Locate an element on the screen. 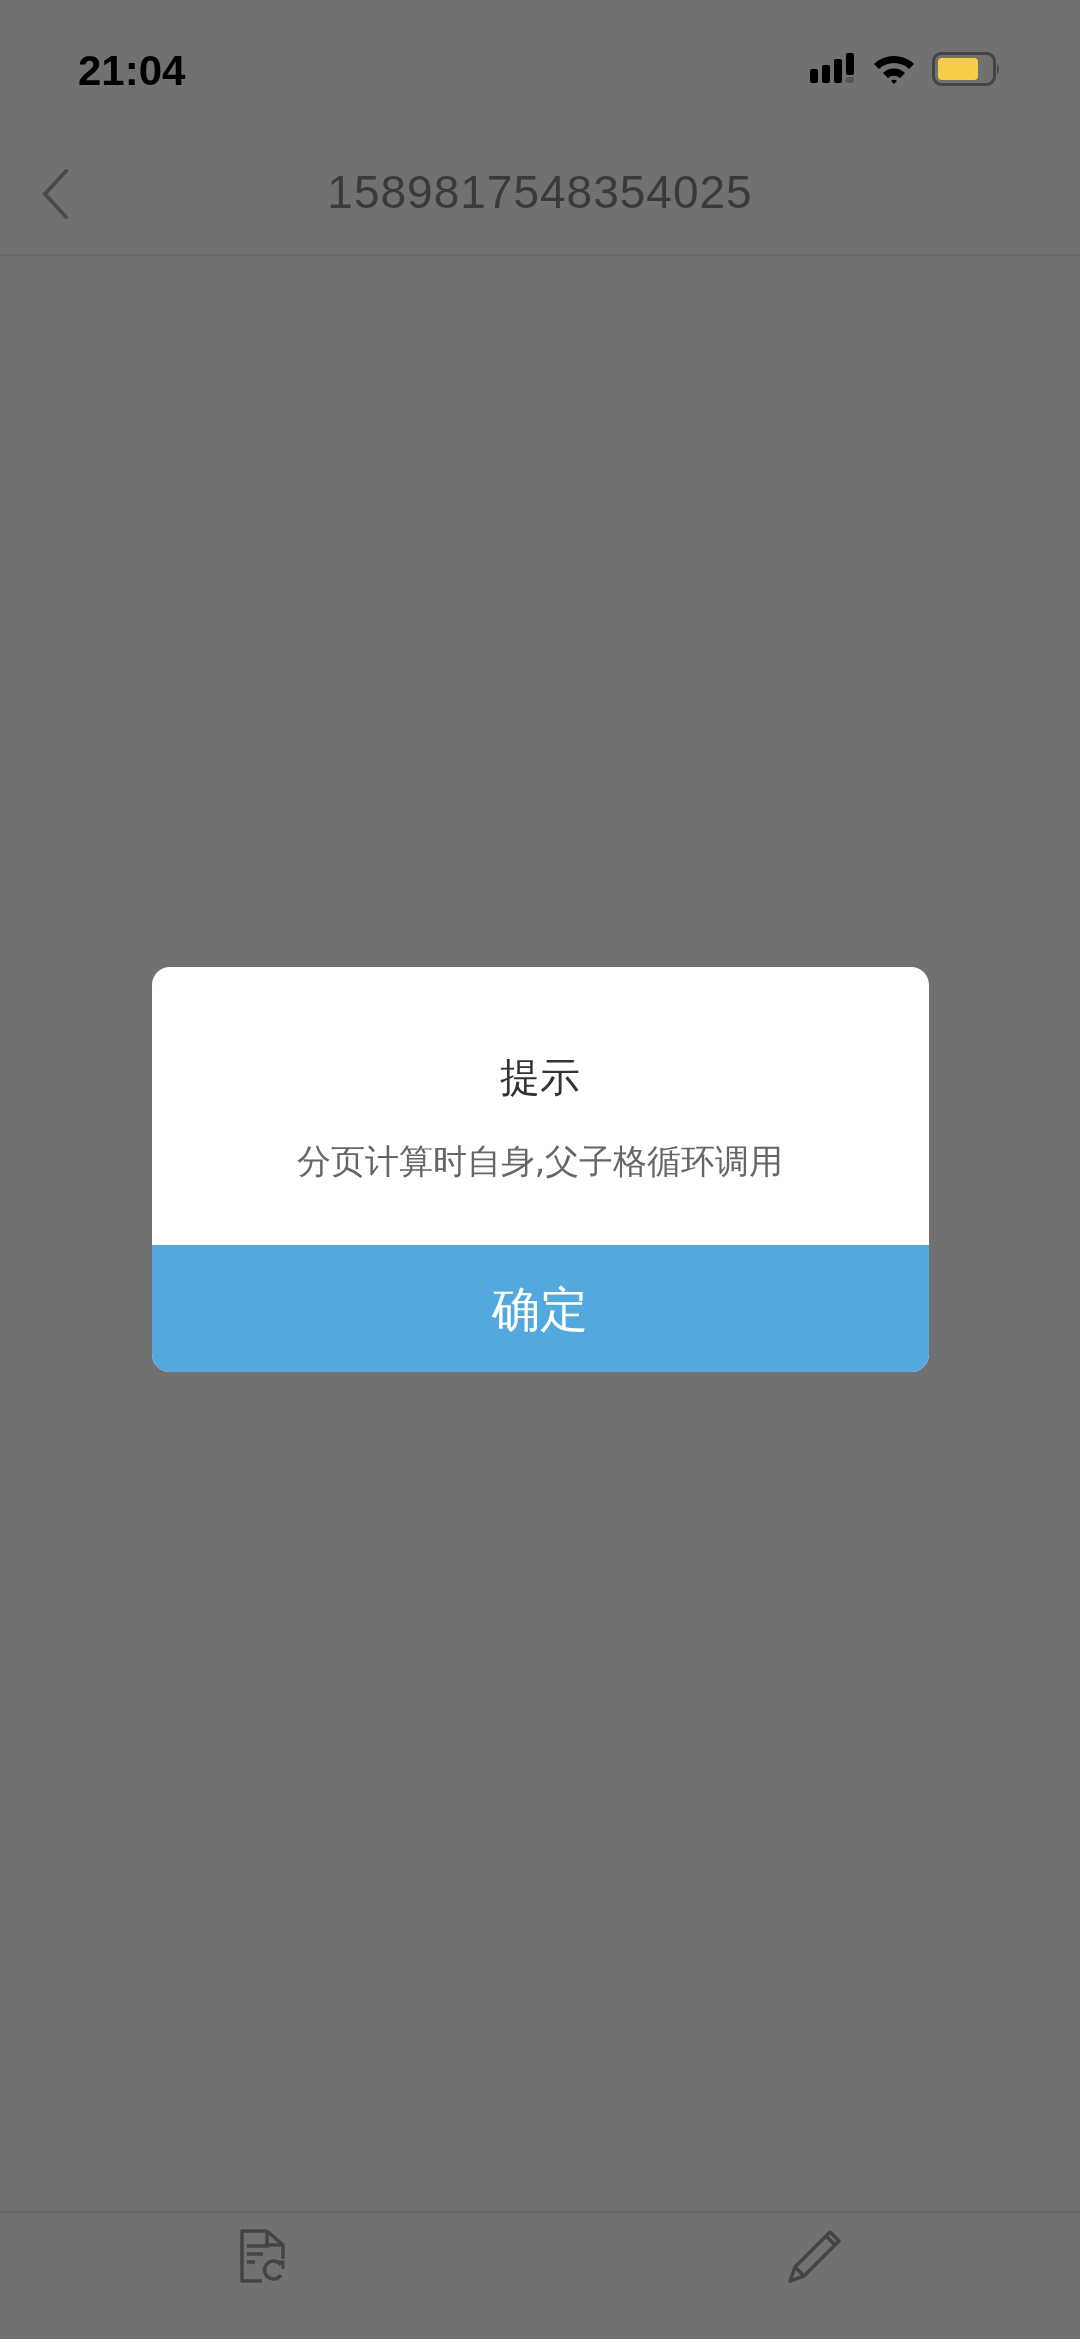 This screenshot has height=2339, width=1080. back-icon is located at coordinates (55, 194).